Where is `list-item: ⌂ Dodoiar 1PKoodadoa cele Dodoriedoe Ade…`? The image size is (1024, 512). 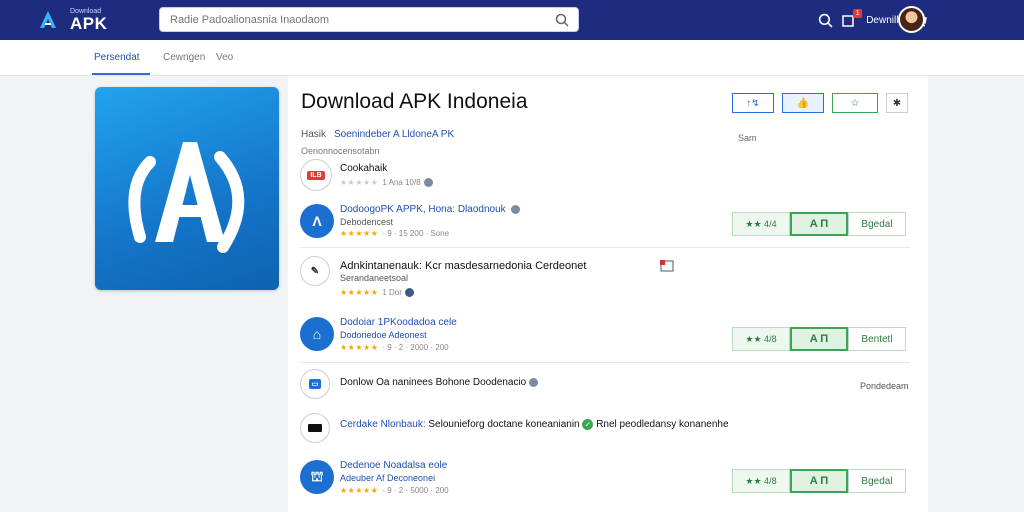
list-item: ⌂ Dodoiar 1PKoodadoa cele Dodoriedoe Ade… is located at coordinates (605, 335).